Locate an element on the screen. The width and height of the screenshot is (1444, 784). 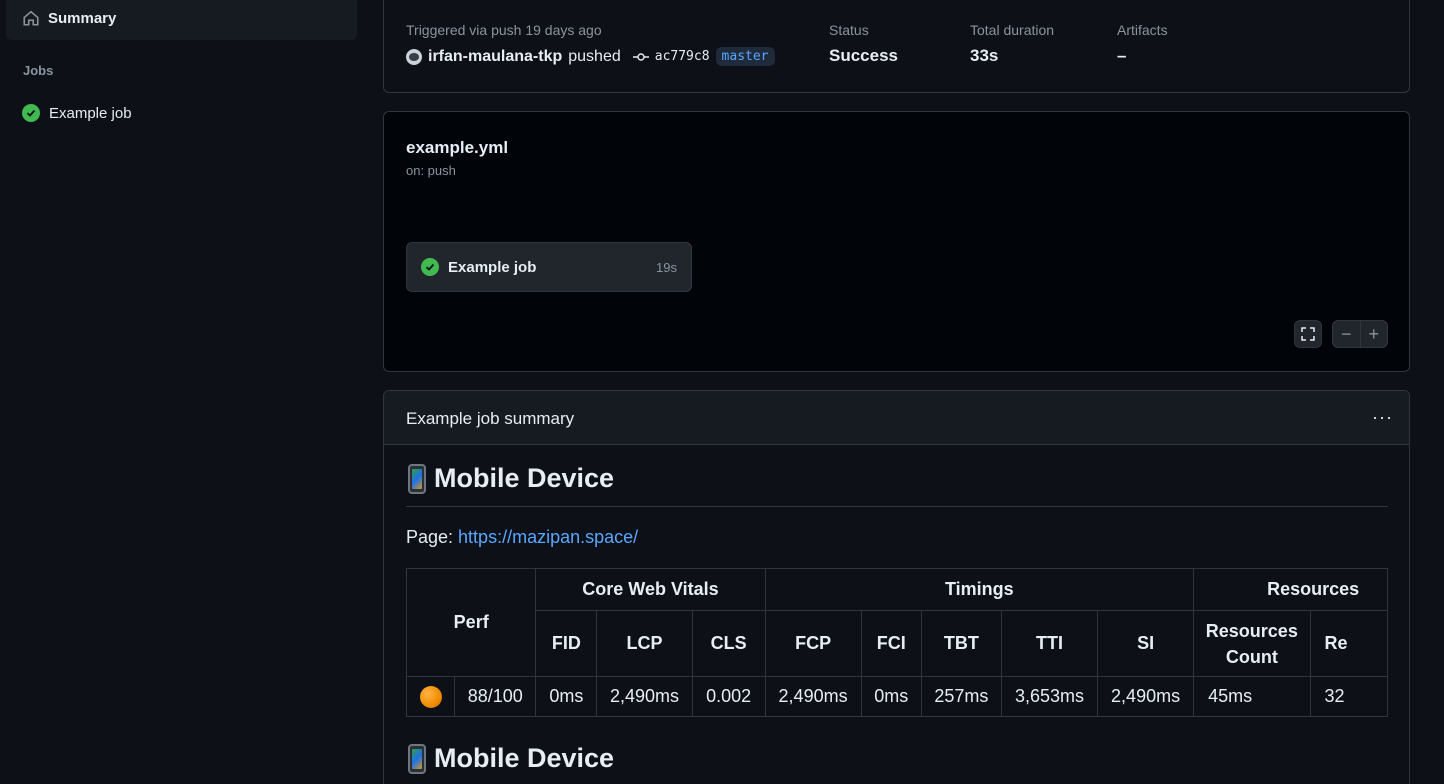
orange-circle-icon is located at coordinates (430, 696).